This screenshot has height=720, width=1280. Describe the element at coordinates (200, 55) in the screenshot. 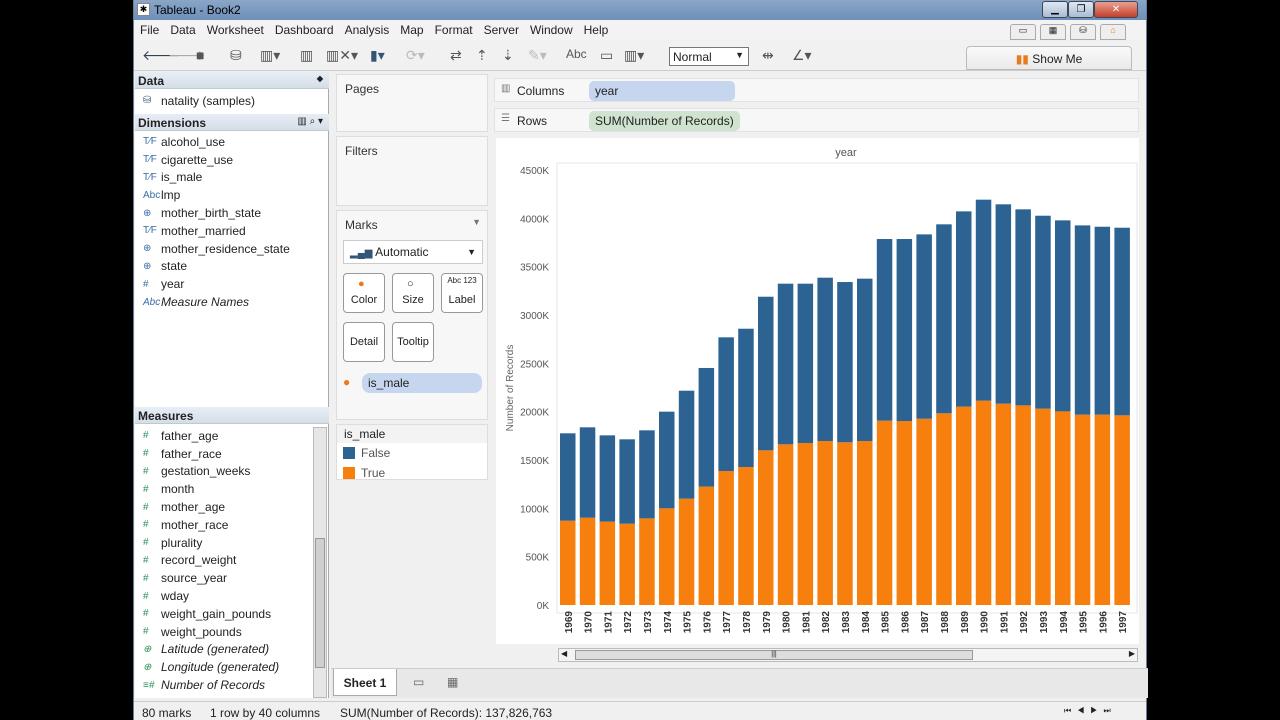

I see `save-icon: ■` at that location.